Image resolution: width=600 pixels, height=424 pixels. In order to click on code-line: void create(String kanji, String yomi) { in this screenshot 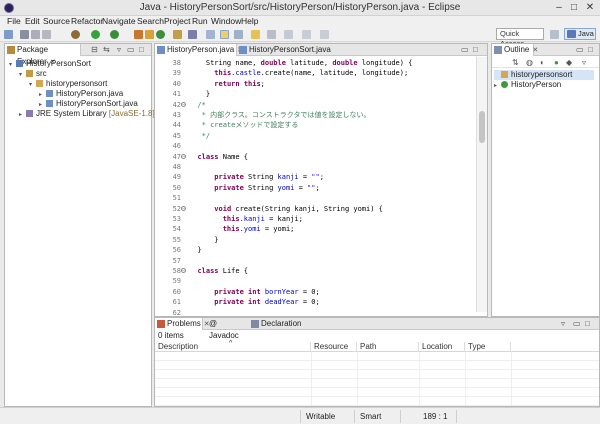, I will do `click(286, 209)`.